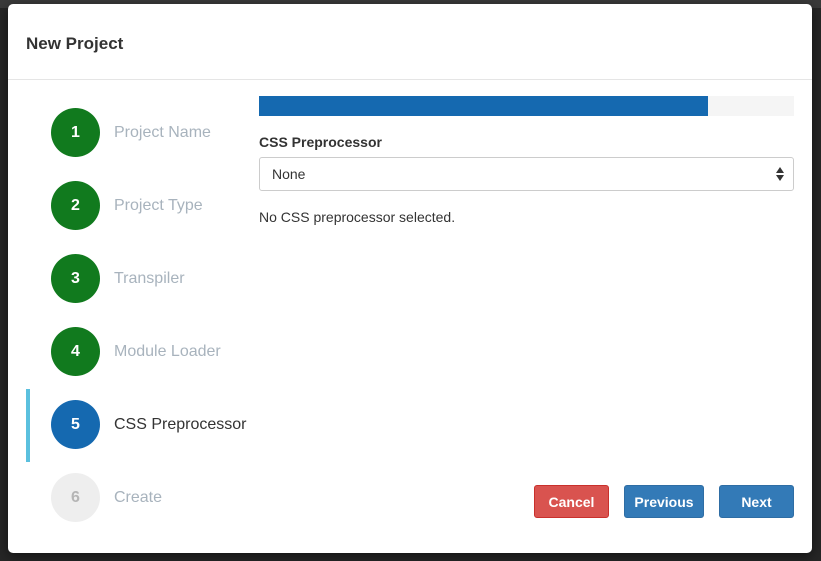  I want to click on dialog-title: New Project, so click(75, 43).